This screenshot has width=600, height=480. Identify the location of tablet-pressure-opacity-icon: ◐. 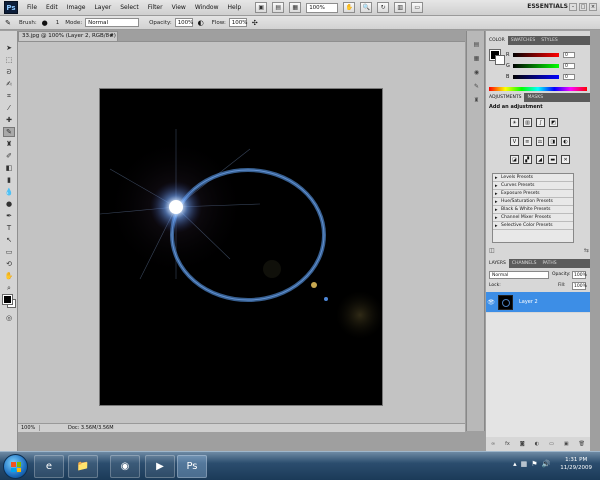
(201, 22).